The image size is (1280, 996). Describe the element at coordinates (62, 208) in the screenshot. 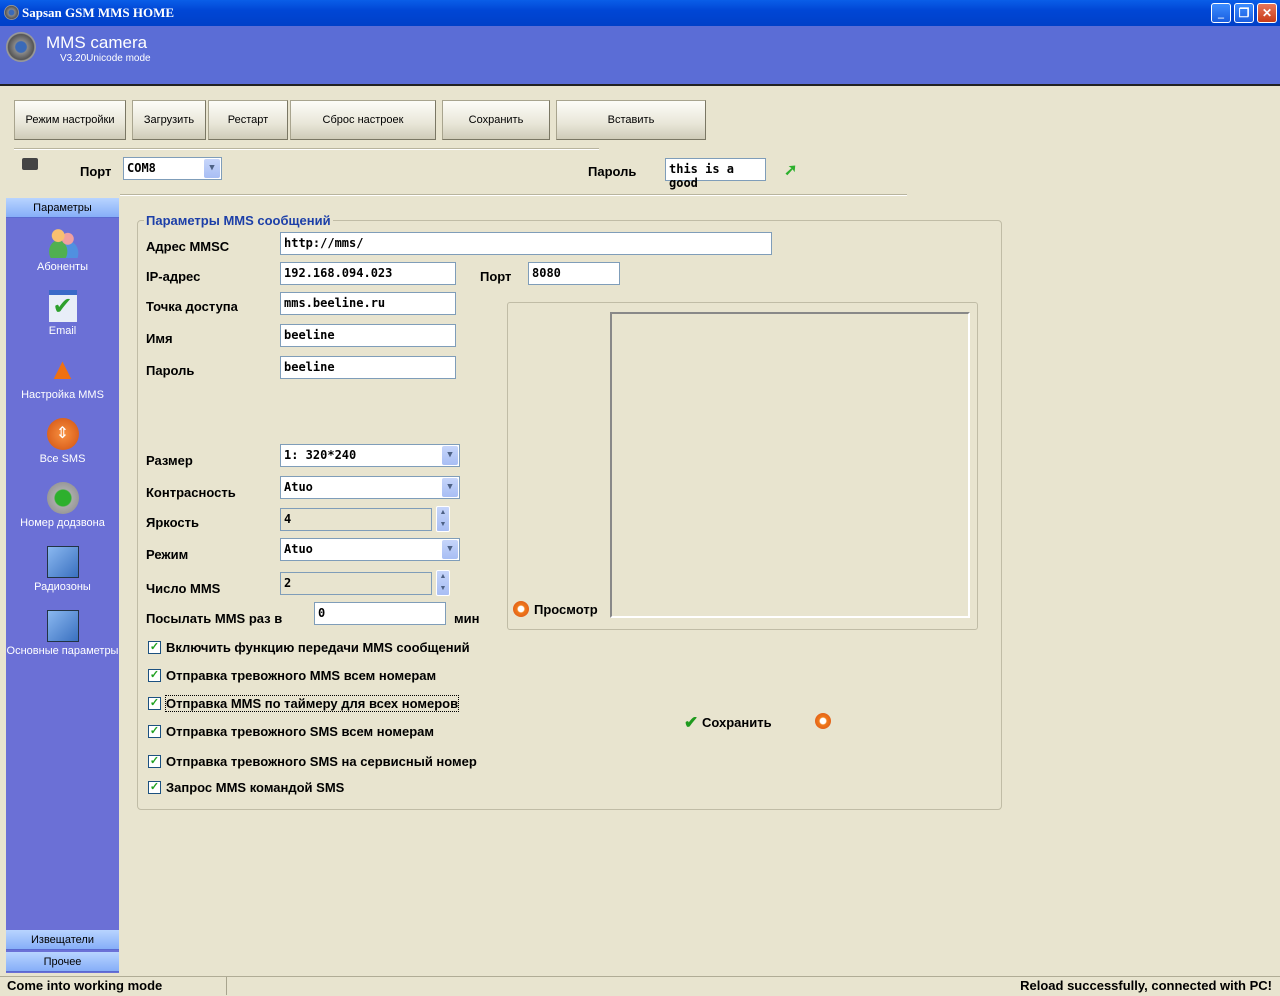

I see `sidebar-header-parameters: Параметры` at that location.